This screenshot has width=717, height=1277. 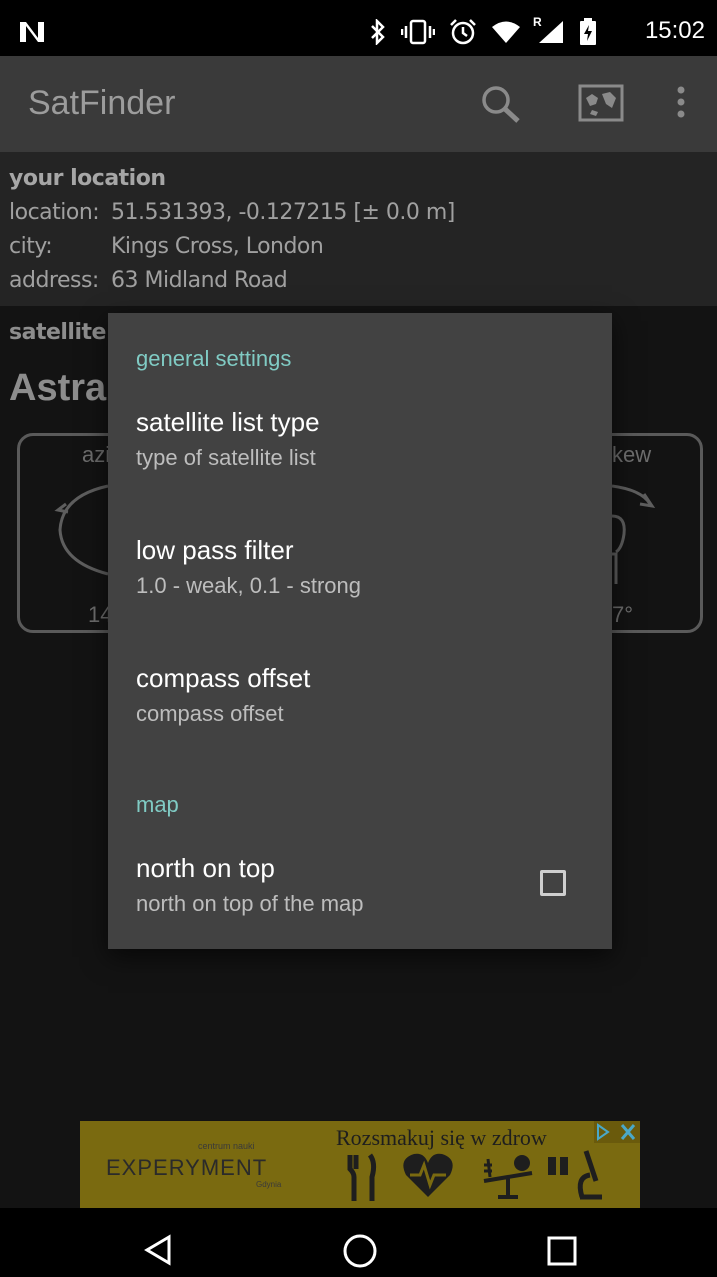 I want to click on ad-close-icon, so click(x=617, y=1132).